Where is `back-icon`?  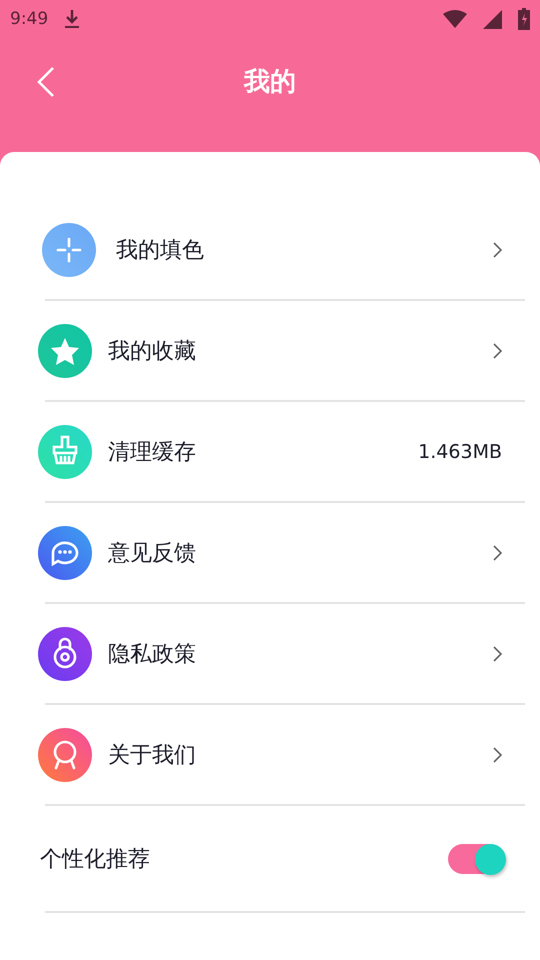
back-icon is located at coordinates (46, 82).